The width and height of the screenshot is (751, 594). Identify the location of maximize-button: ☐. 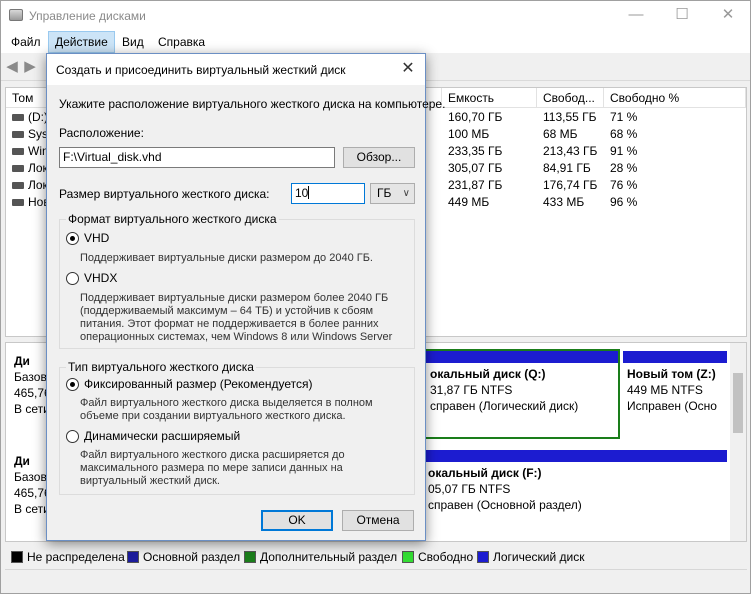
(682, 16).